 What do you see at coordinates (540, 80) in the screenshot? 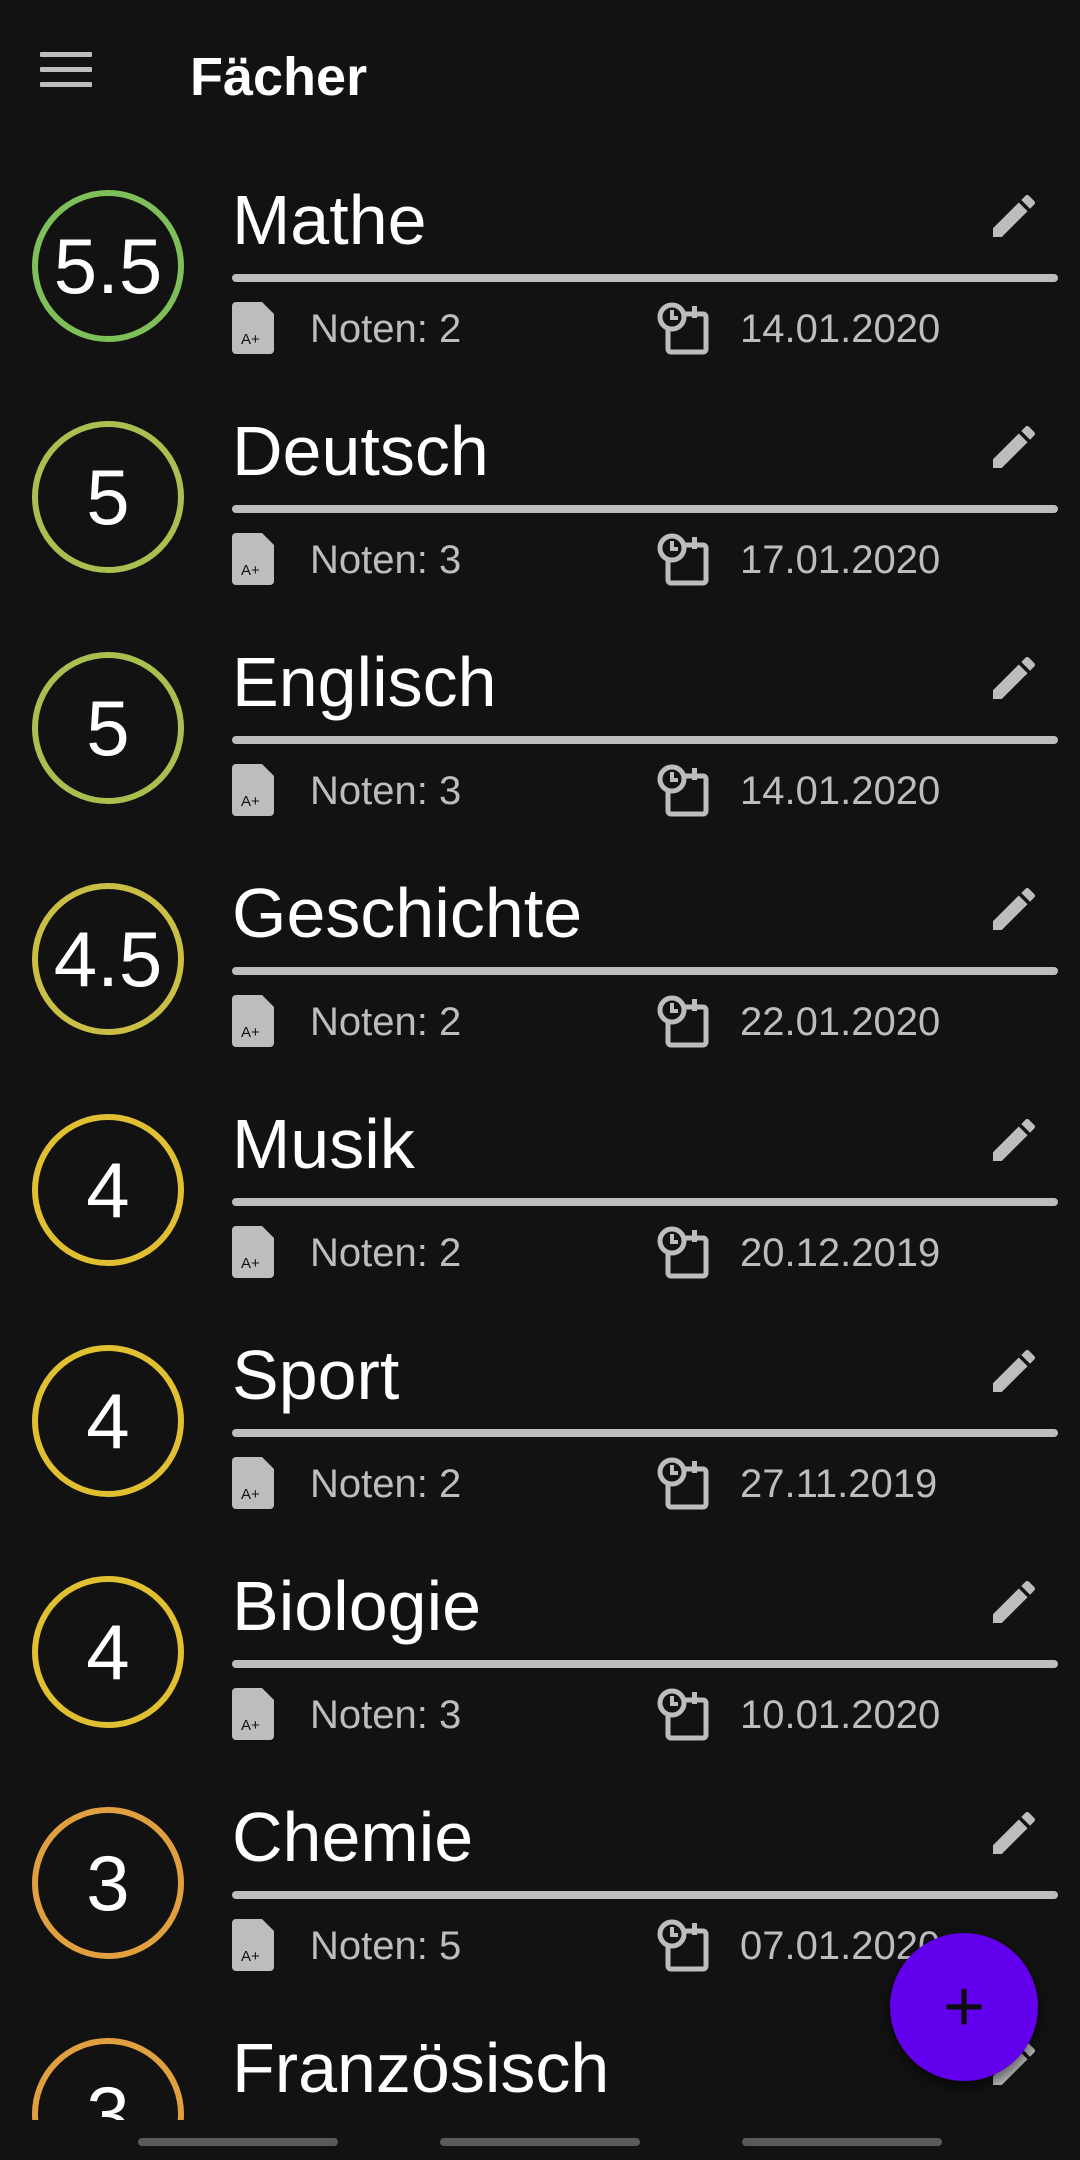
I see `app-bar: Fächer` at bounding box center [540, 80].